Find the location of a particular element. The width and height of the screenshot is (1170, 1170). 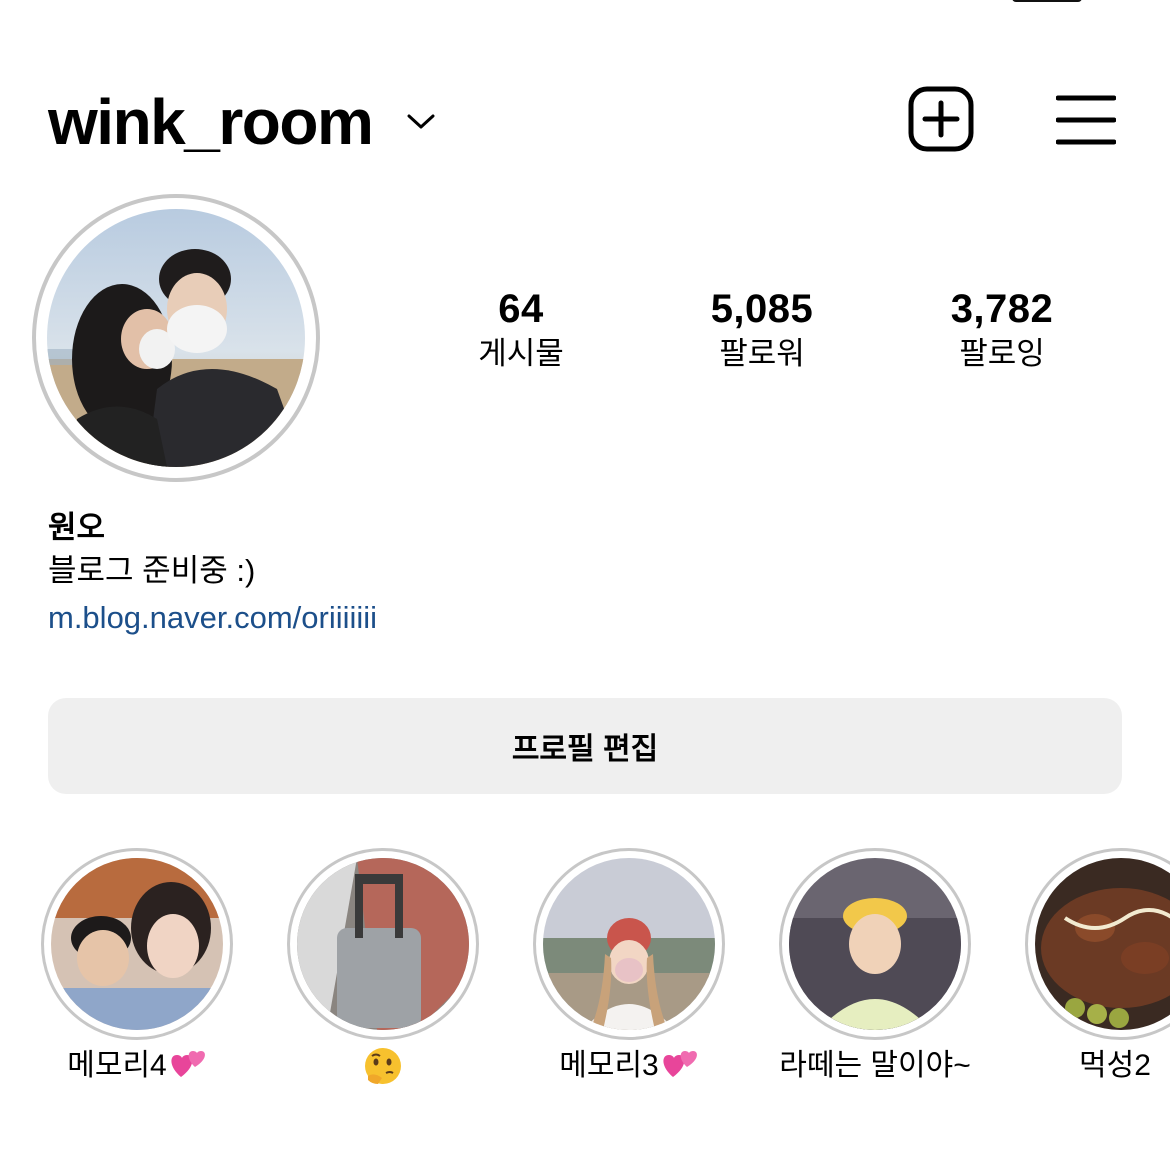

highlight-label is located at coordinates (383, 1068).